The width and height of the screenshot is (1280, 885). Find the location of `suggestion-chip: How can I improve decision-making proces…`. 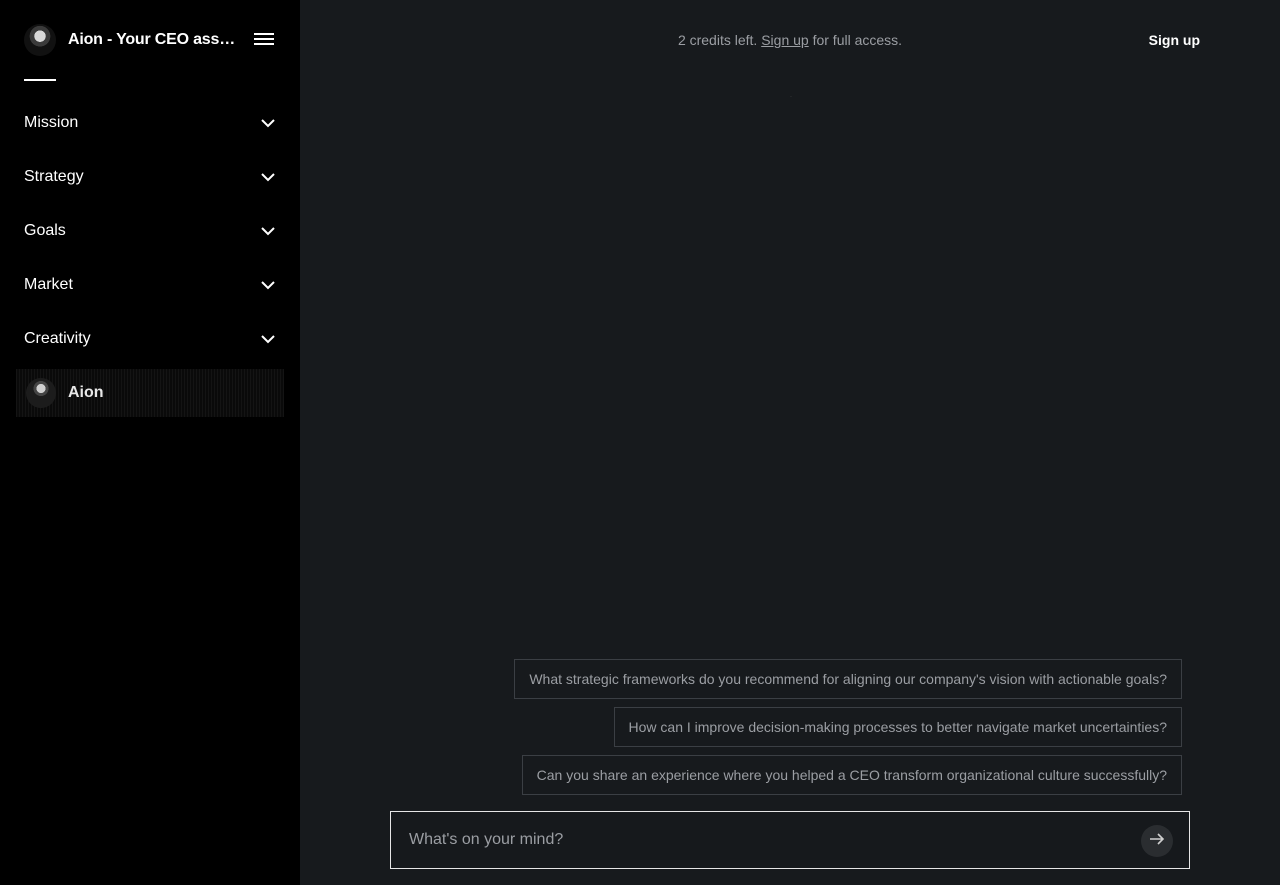

suggestion-chip: How can I improve decision-making proces… is located at coordinates (897, 727).